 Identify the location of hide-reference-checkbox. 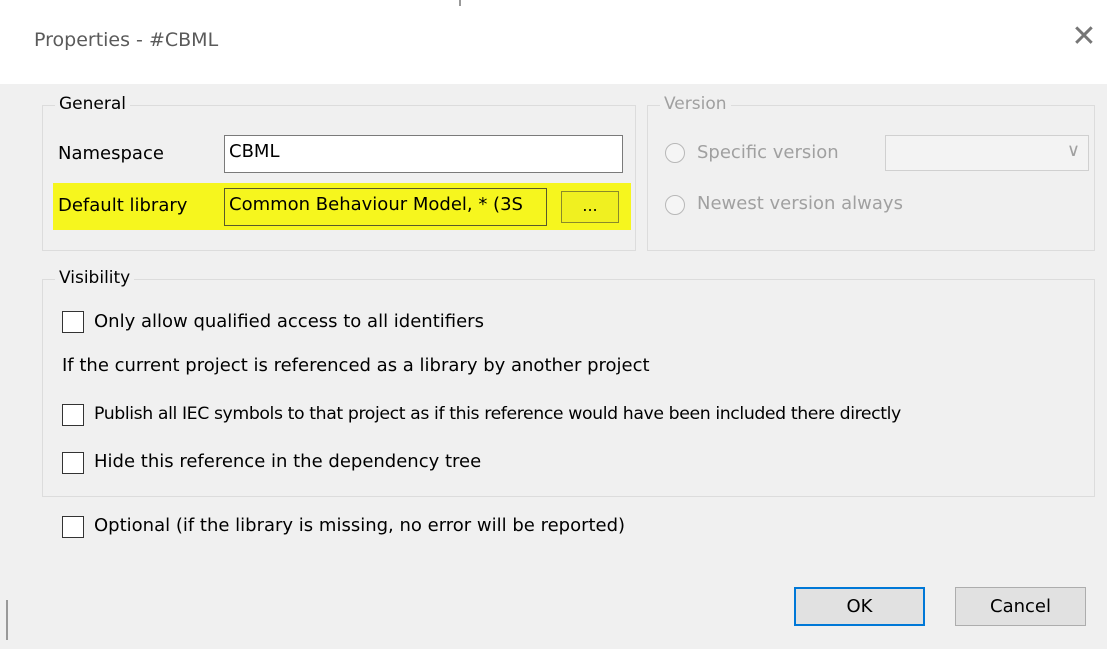
(73, 463).